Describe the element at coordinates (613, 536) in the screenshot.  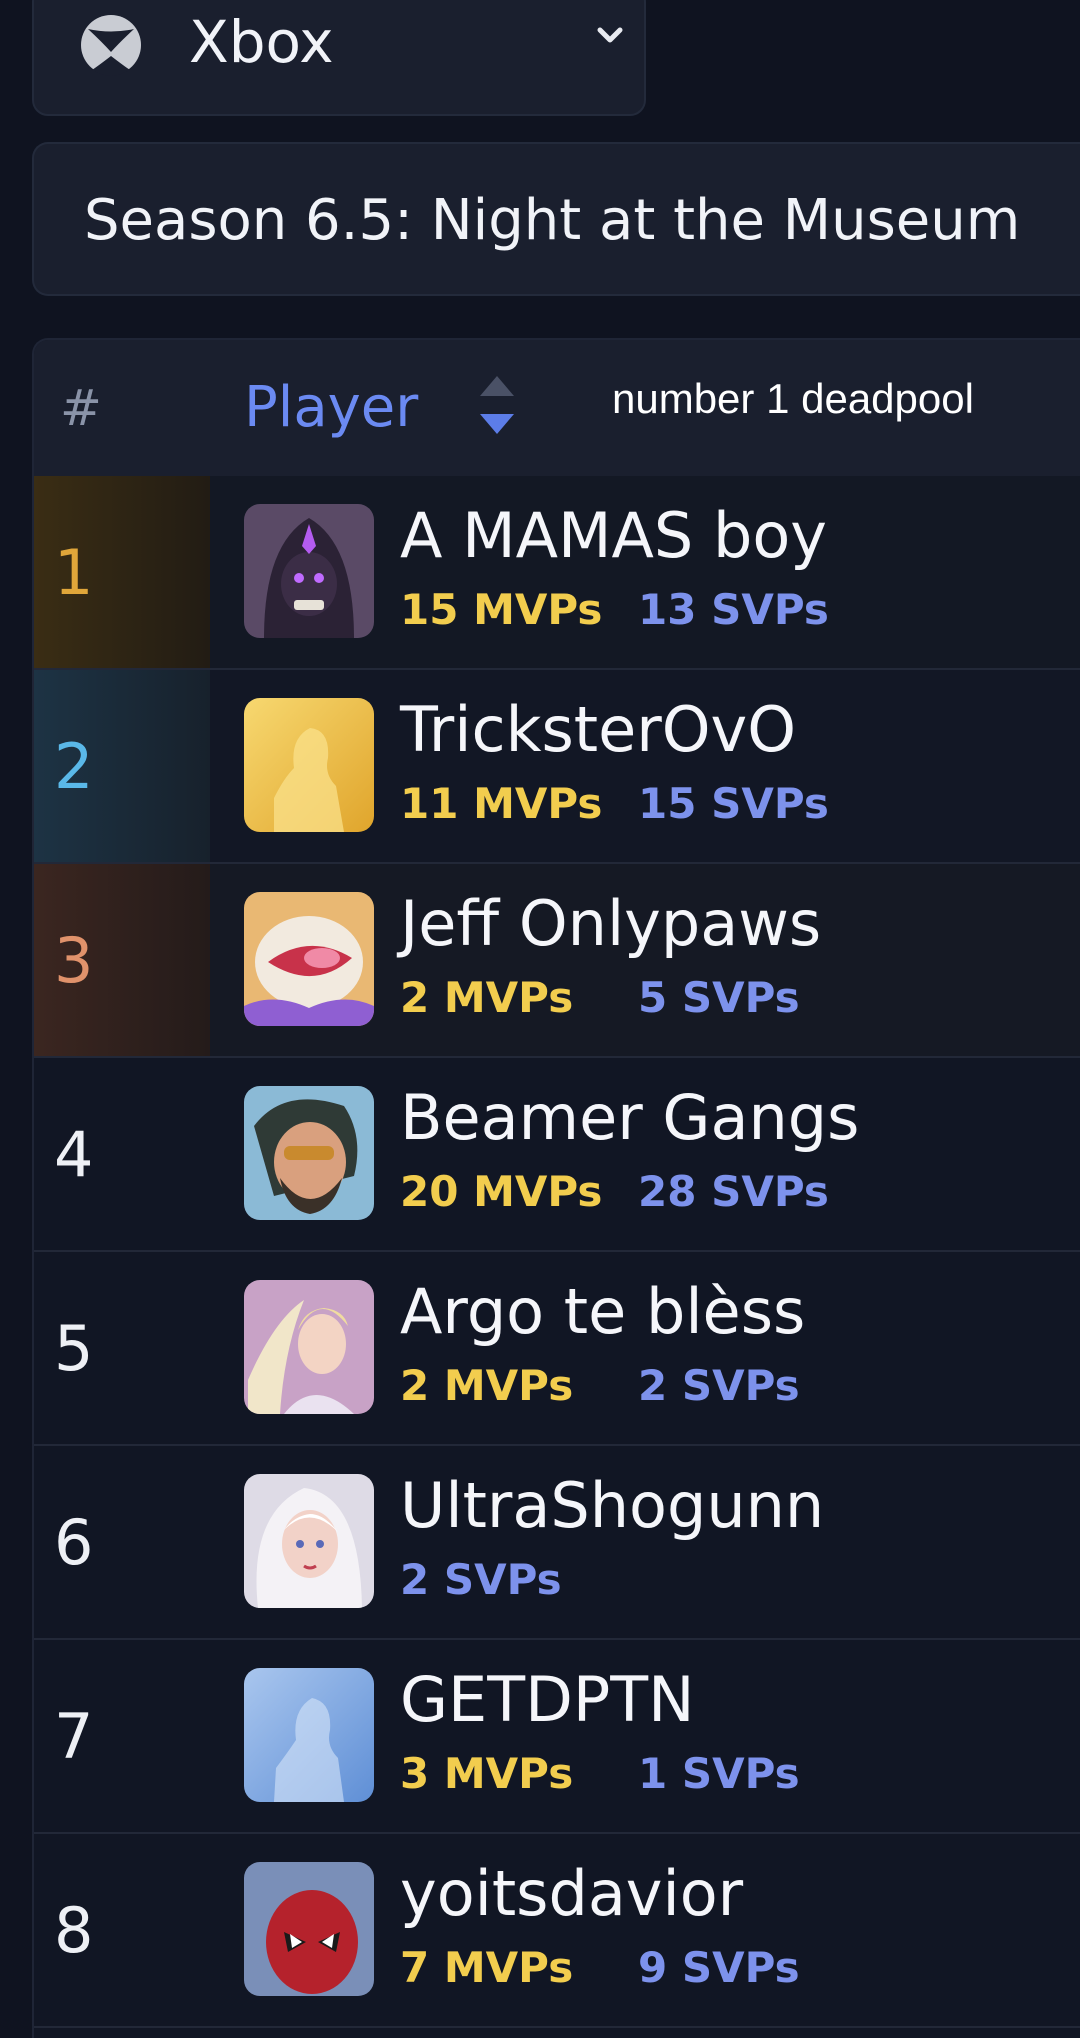
I see `player-name: A MAMAS boy` at that location.